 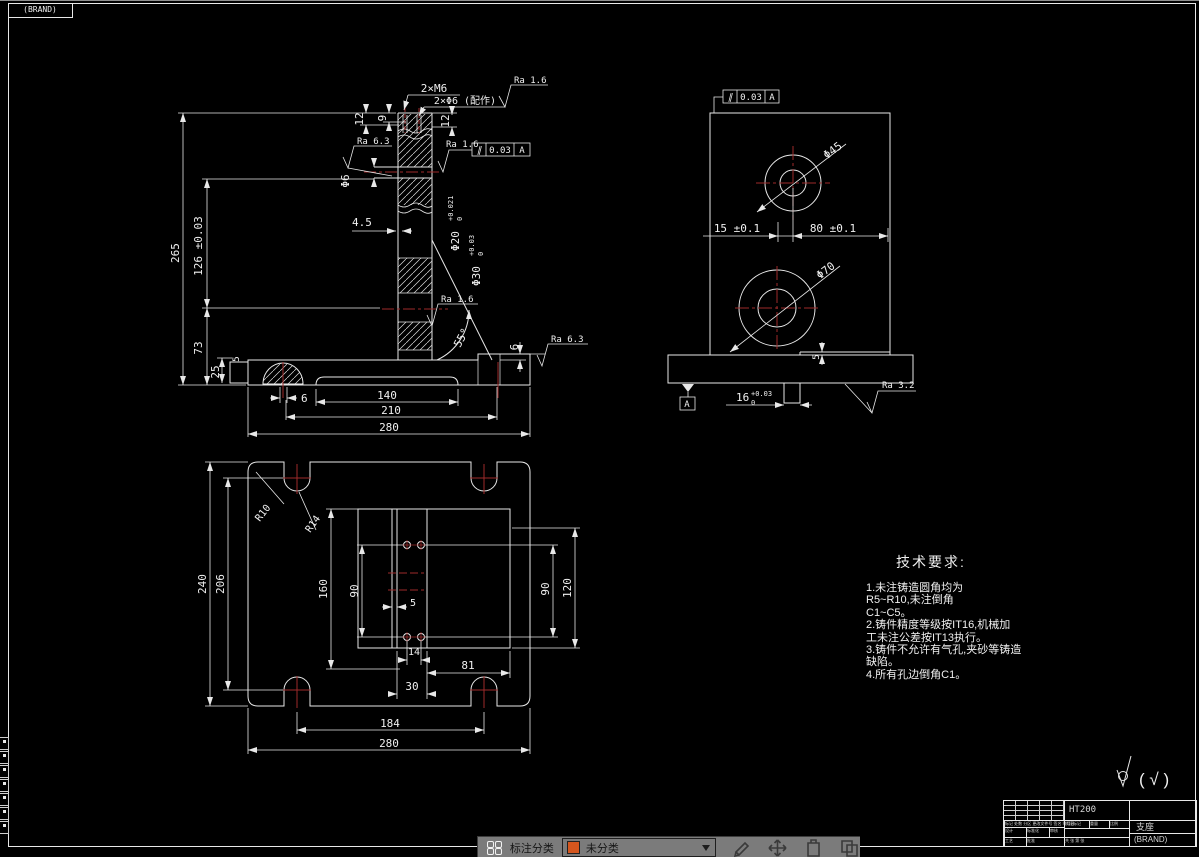 I want to click on dim: Φ6, so click(x=345, y=180).